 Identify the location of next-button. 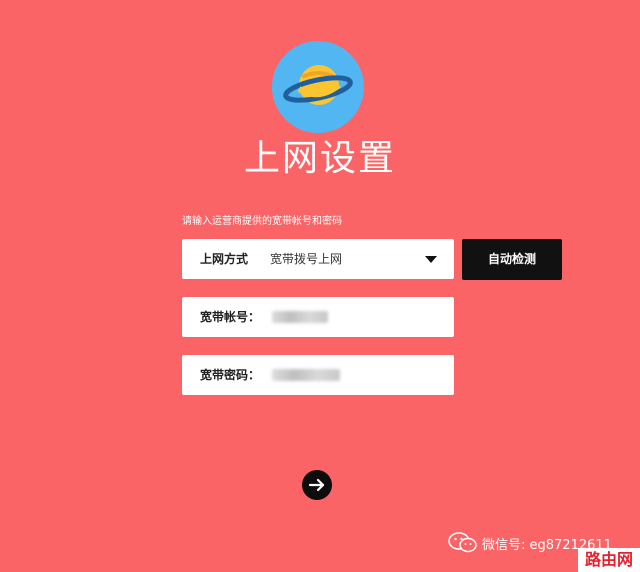
(317, 485).